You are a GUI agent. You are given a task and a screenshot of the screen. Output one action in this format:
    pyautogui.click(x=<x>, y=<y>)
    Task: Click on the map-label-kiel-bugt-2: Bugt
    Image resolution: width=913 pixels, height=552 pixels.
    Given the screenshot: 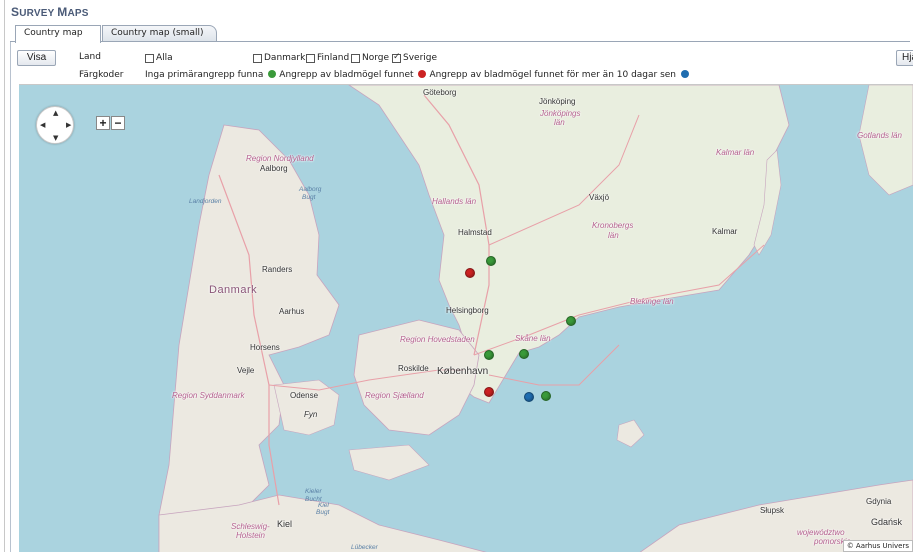 What is the action you would take?
    pyautogui.click(x=323, y=512)
    